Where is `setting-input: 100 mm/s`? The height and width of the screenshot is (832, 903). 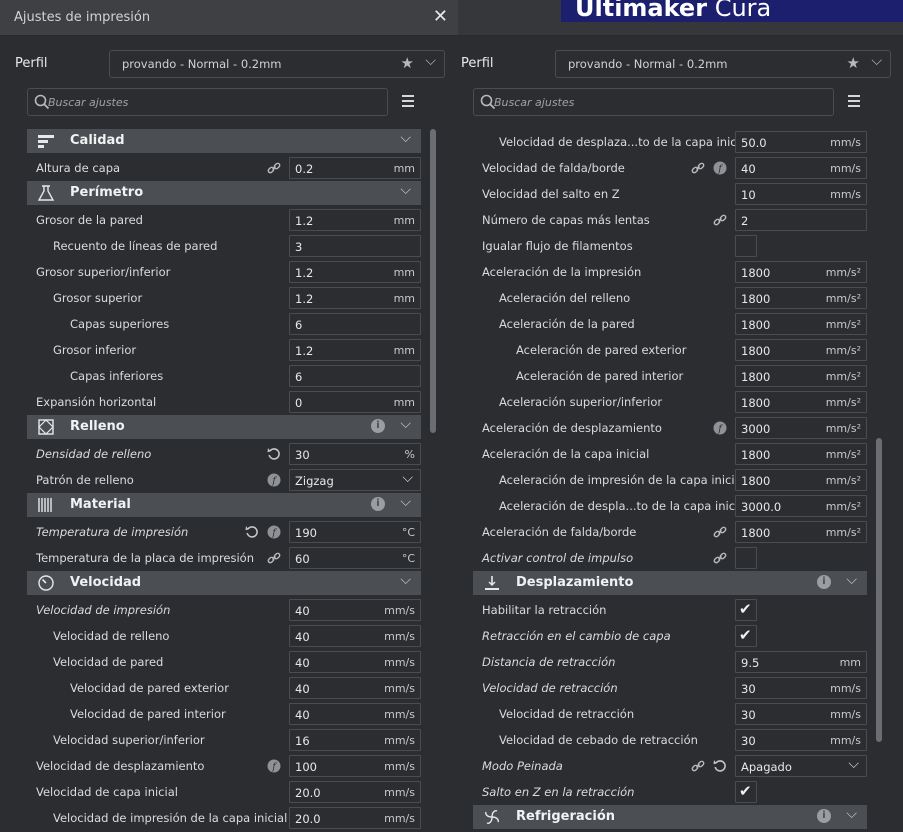 setting-input: 100 mm/s is located at coordinates (355, 766).